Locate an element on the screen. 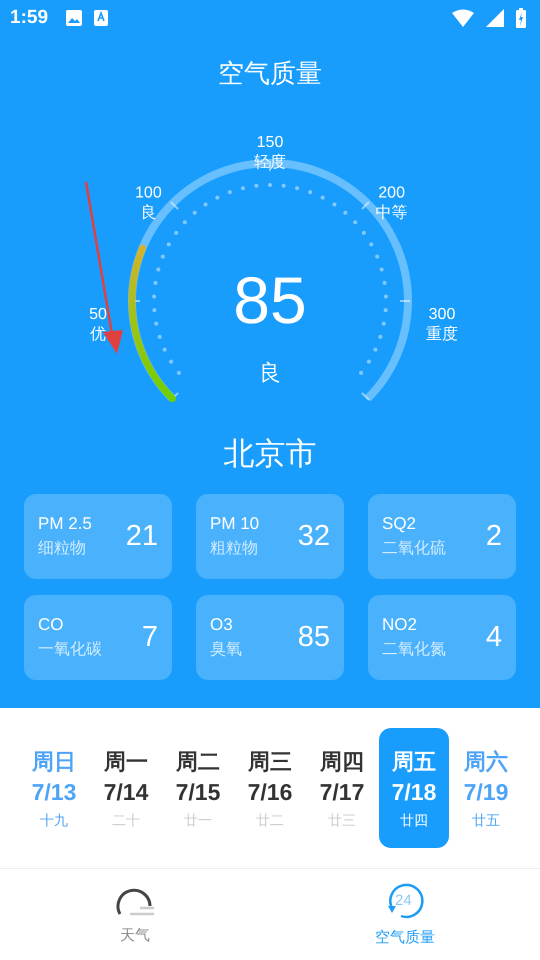 This screenshot has width=540, height=960. refresh-circle-icon is located at coordinates (405, 901).